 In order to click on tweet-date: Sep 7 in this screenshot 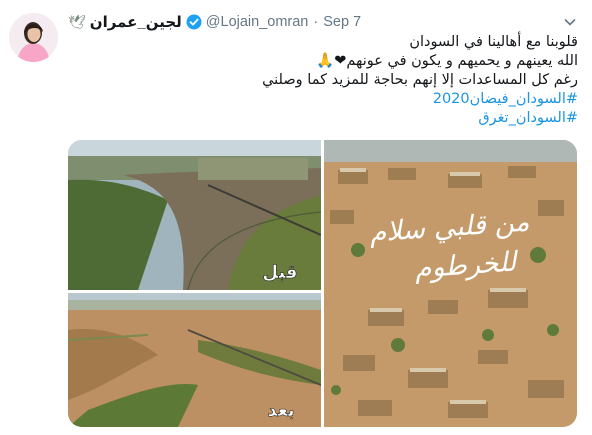, I will do `click(342, 22)`.